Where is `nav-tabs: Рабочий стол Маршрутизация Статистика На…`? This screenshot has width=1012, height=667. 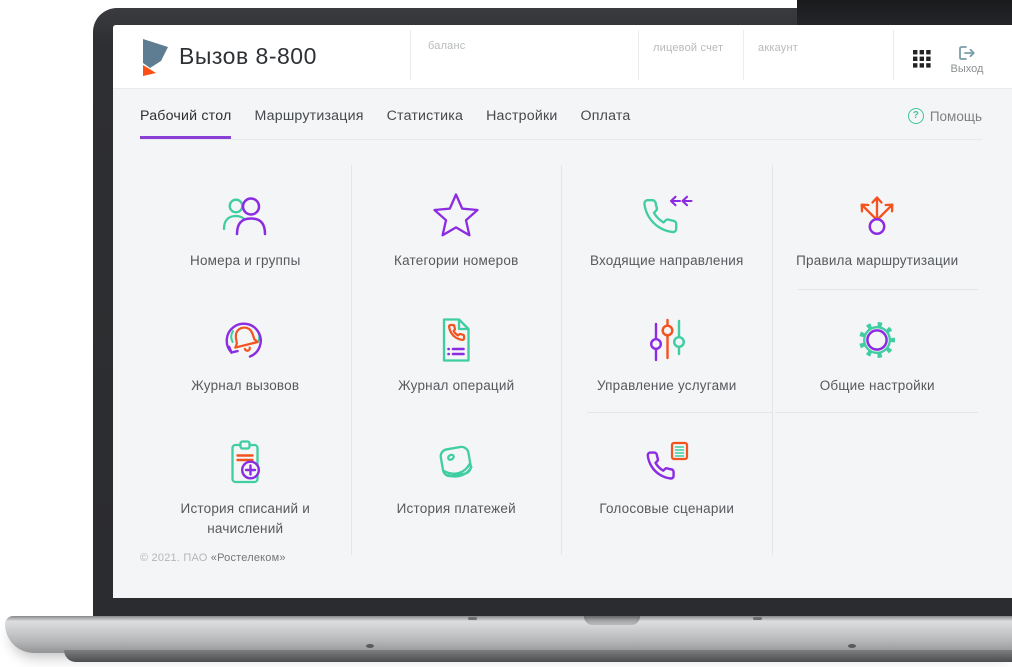
nav-tabs: Рабочий стол Маршрутизация Статистика На… is located at coordinates (561, 120).